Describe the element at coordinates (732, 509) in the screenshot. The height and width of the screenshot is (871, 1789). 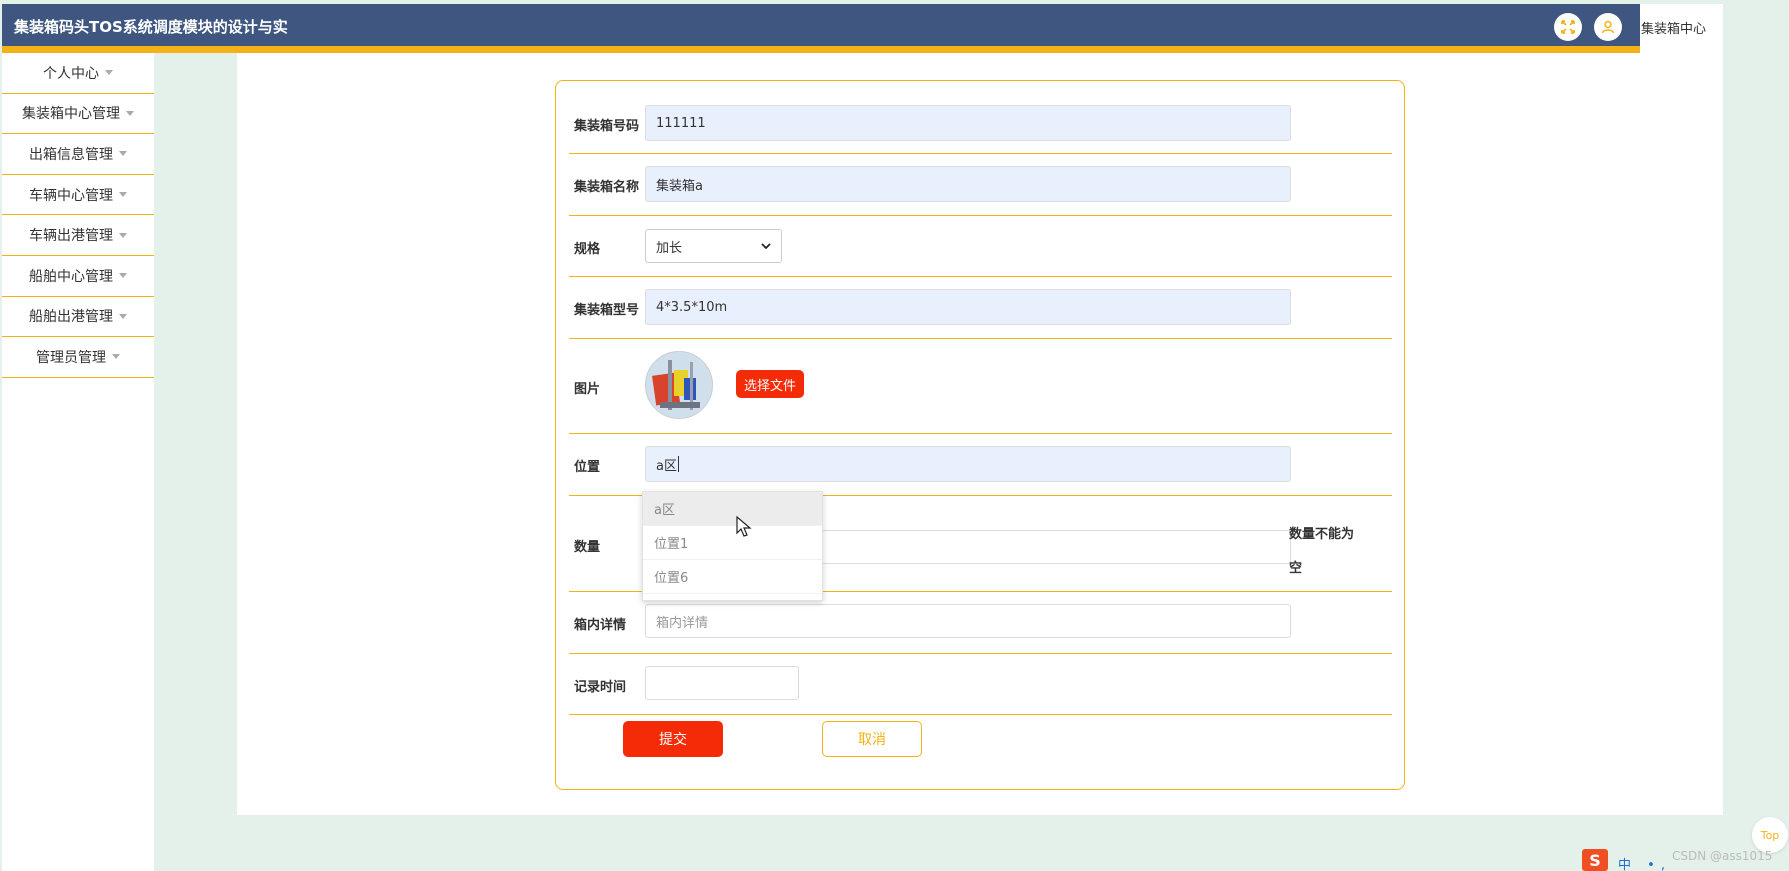
I see `location-option: a区` at that location.